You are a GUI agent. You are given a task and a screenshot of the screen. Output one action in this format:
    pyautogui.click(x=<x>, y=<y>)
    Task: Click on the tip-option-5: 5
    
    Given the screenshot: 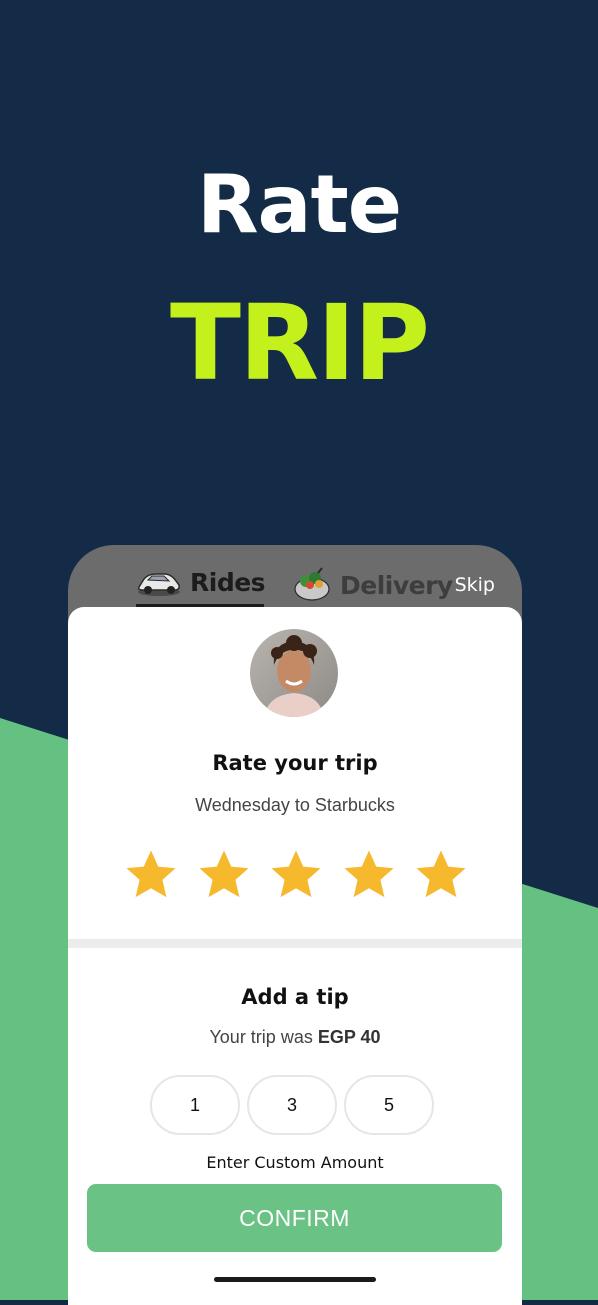 What is the action you would take?
    pyautogui.click(x=389, y=1105)
    